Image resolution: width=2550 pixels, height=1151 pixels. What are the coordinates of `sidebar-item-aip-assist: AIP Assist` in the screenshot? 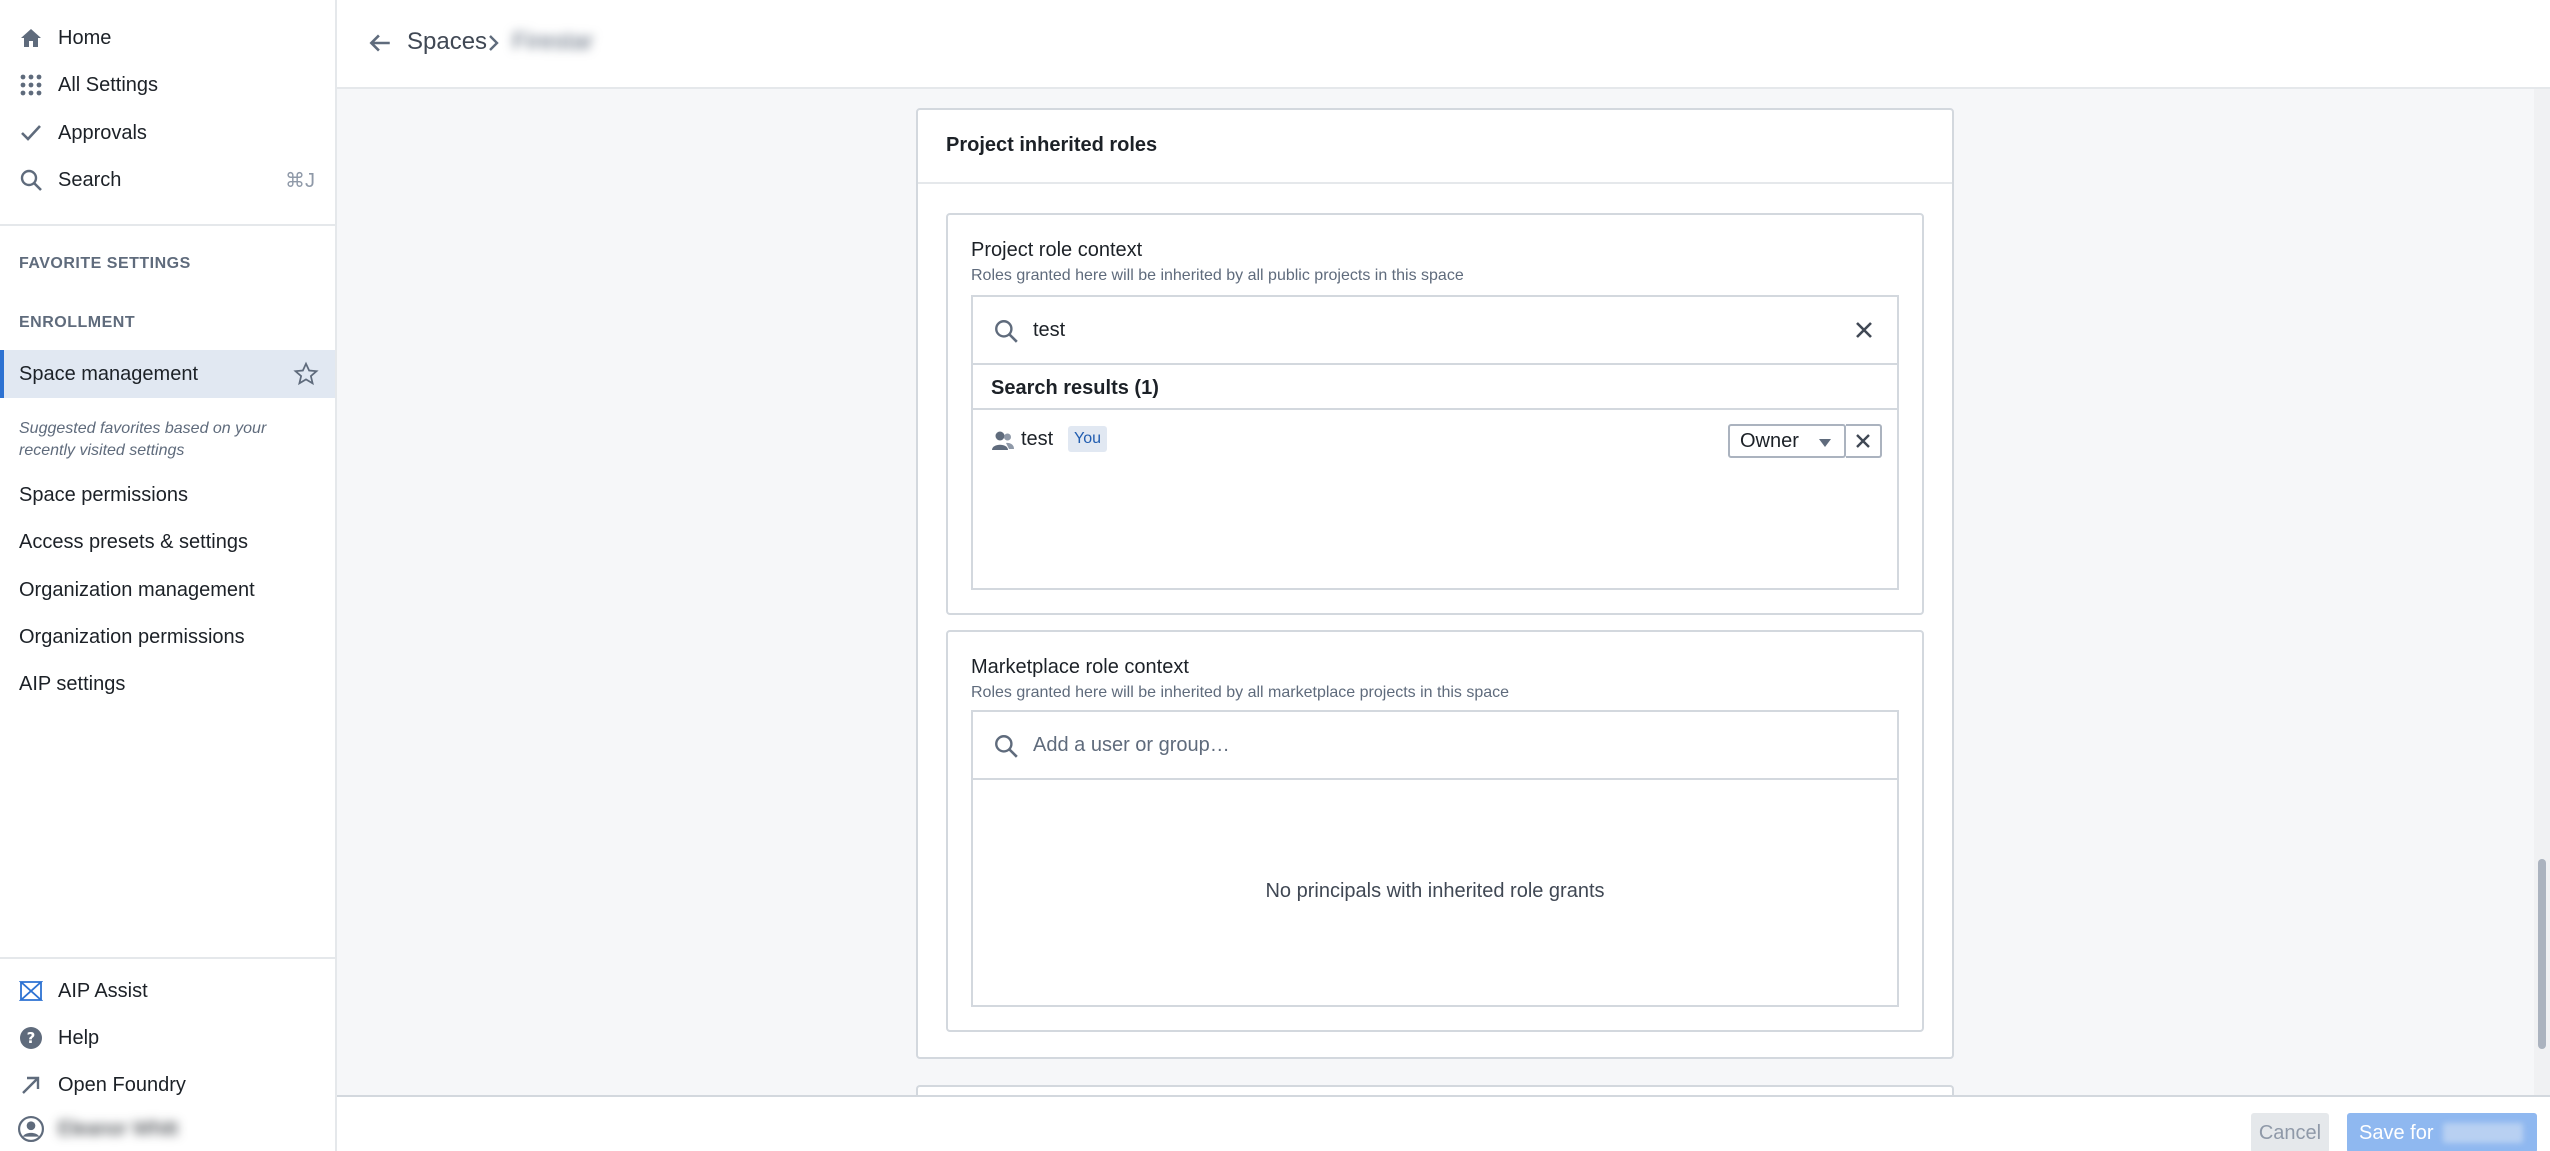 It's located at (167, 991).